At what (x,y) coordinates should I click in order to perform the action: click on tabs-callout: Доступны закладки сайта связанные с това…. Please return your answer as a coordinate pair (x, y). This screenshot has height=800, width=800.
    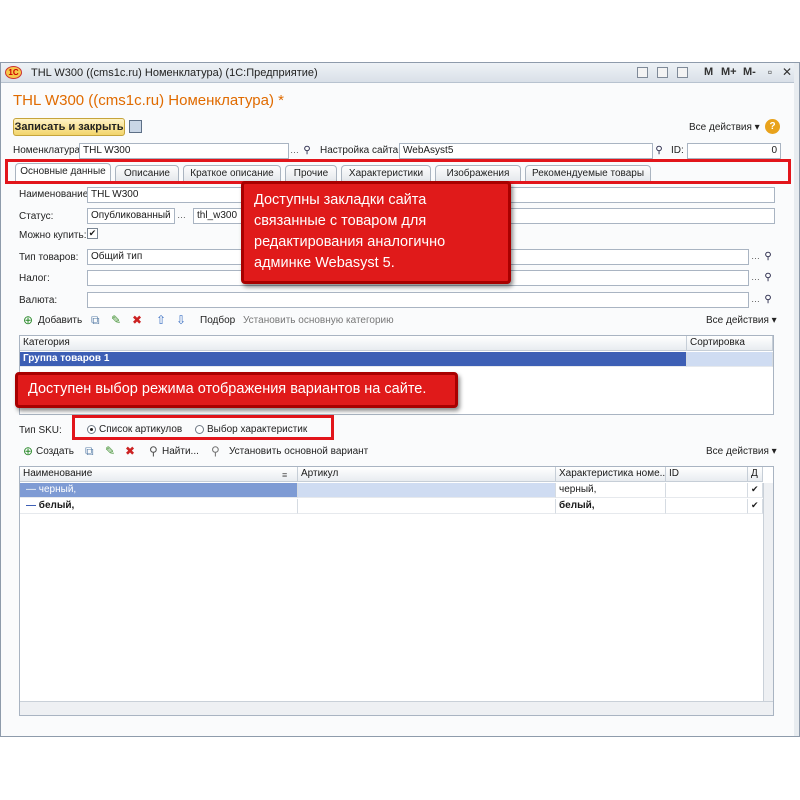
    Looking at the image, I should click on (376, 232).